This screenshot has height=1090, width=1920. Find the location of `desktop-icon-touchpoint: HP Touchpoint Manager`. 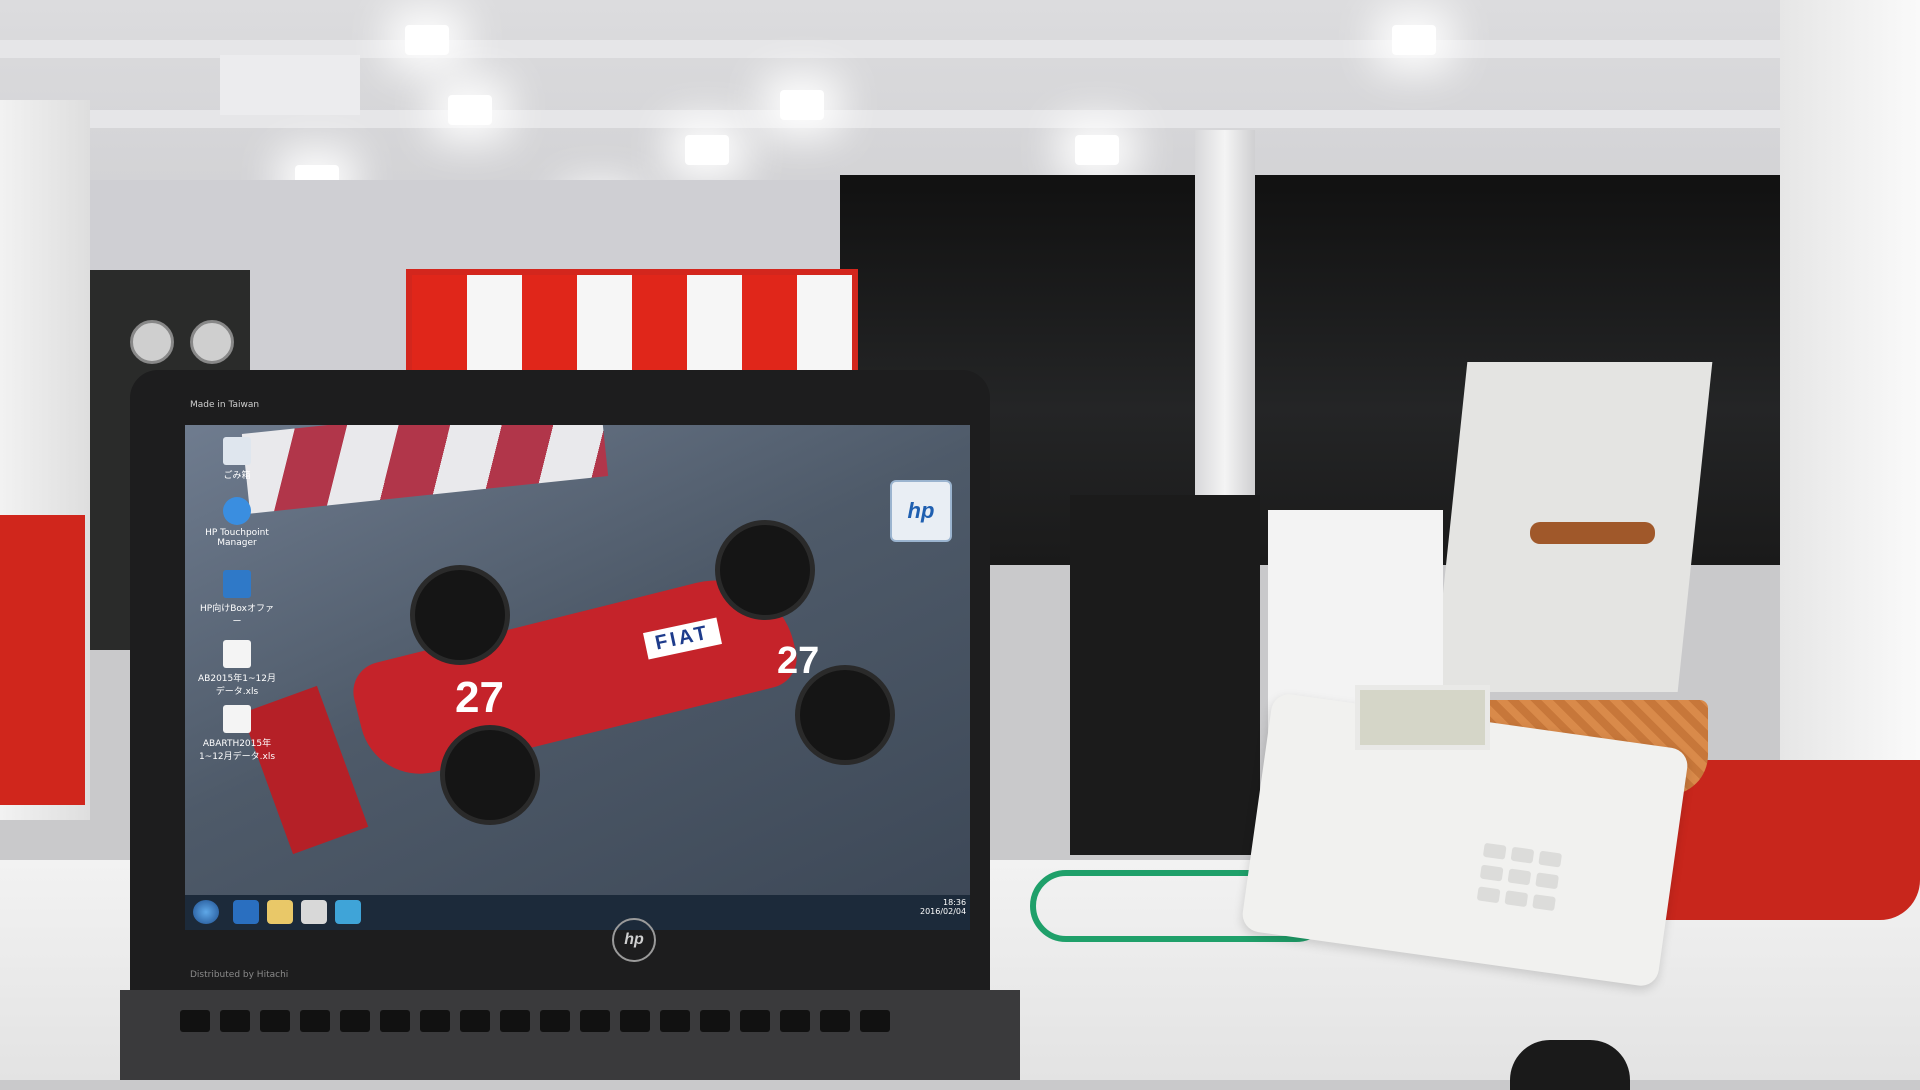

desktop-icon-touchpoint: HP Touchpoint Manager is located at coordinates (237, 522).